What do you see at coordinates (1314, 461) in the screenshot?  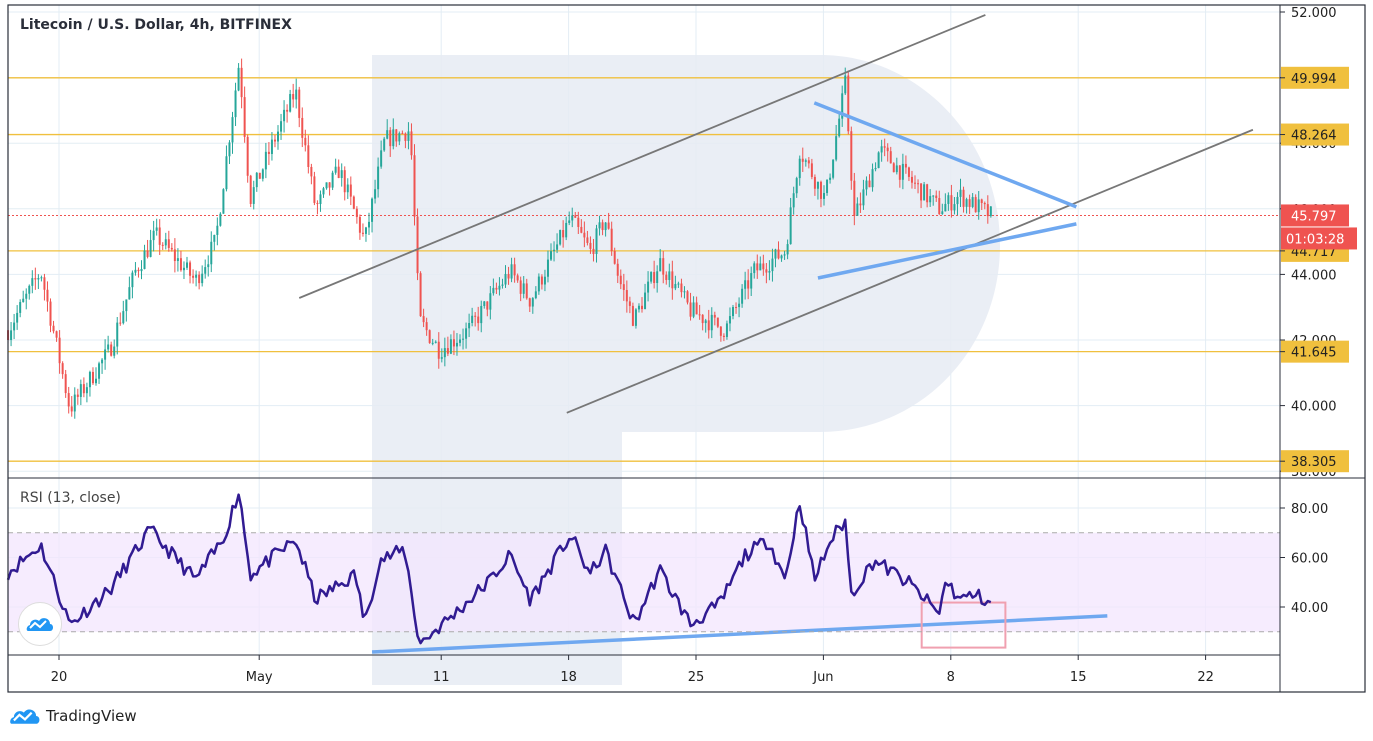 I see `level-label: 38.305` at bounding box center [1314, 461].